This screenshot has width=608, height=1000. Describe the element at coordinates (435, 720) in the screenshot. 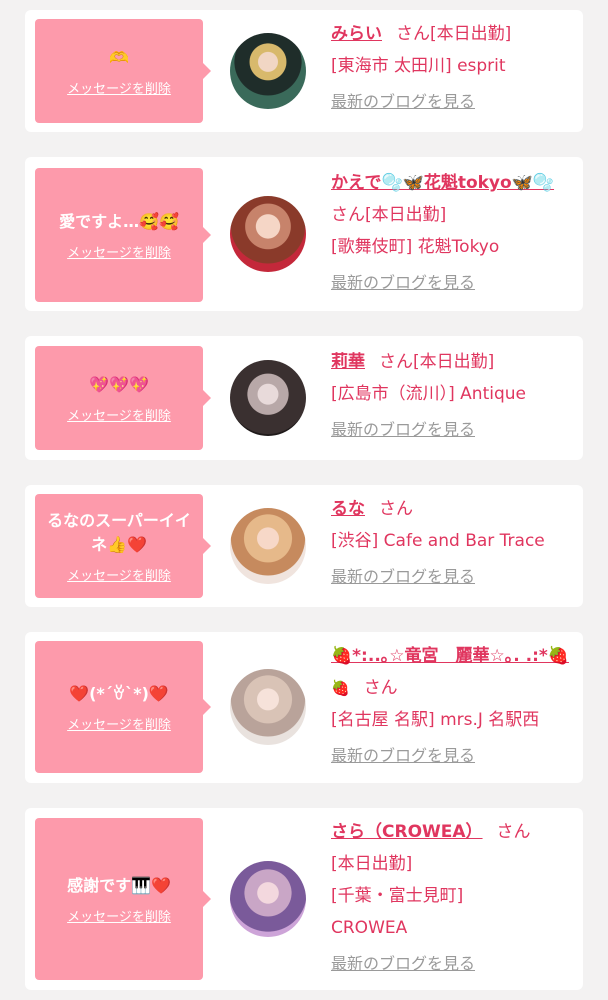

I see `shop-info: [名古屋 名駅] mrs.J 名駅西` at that location.